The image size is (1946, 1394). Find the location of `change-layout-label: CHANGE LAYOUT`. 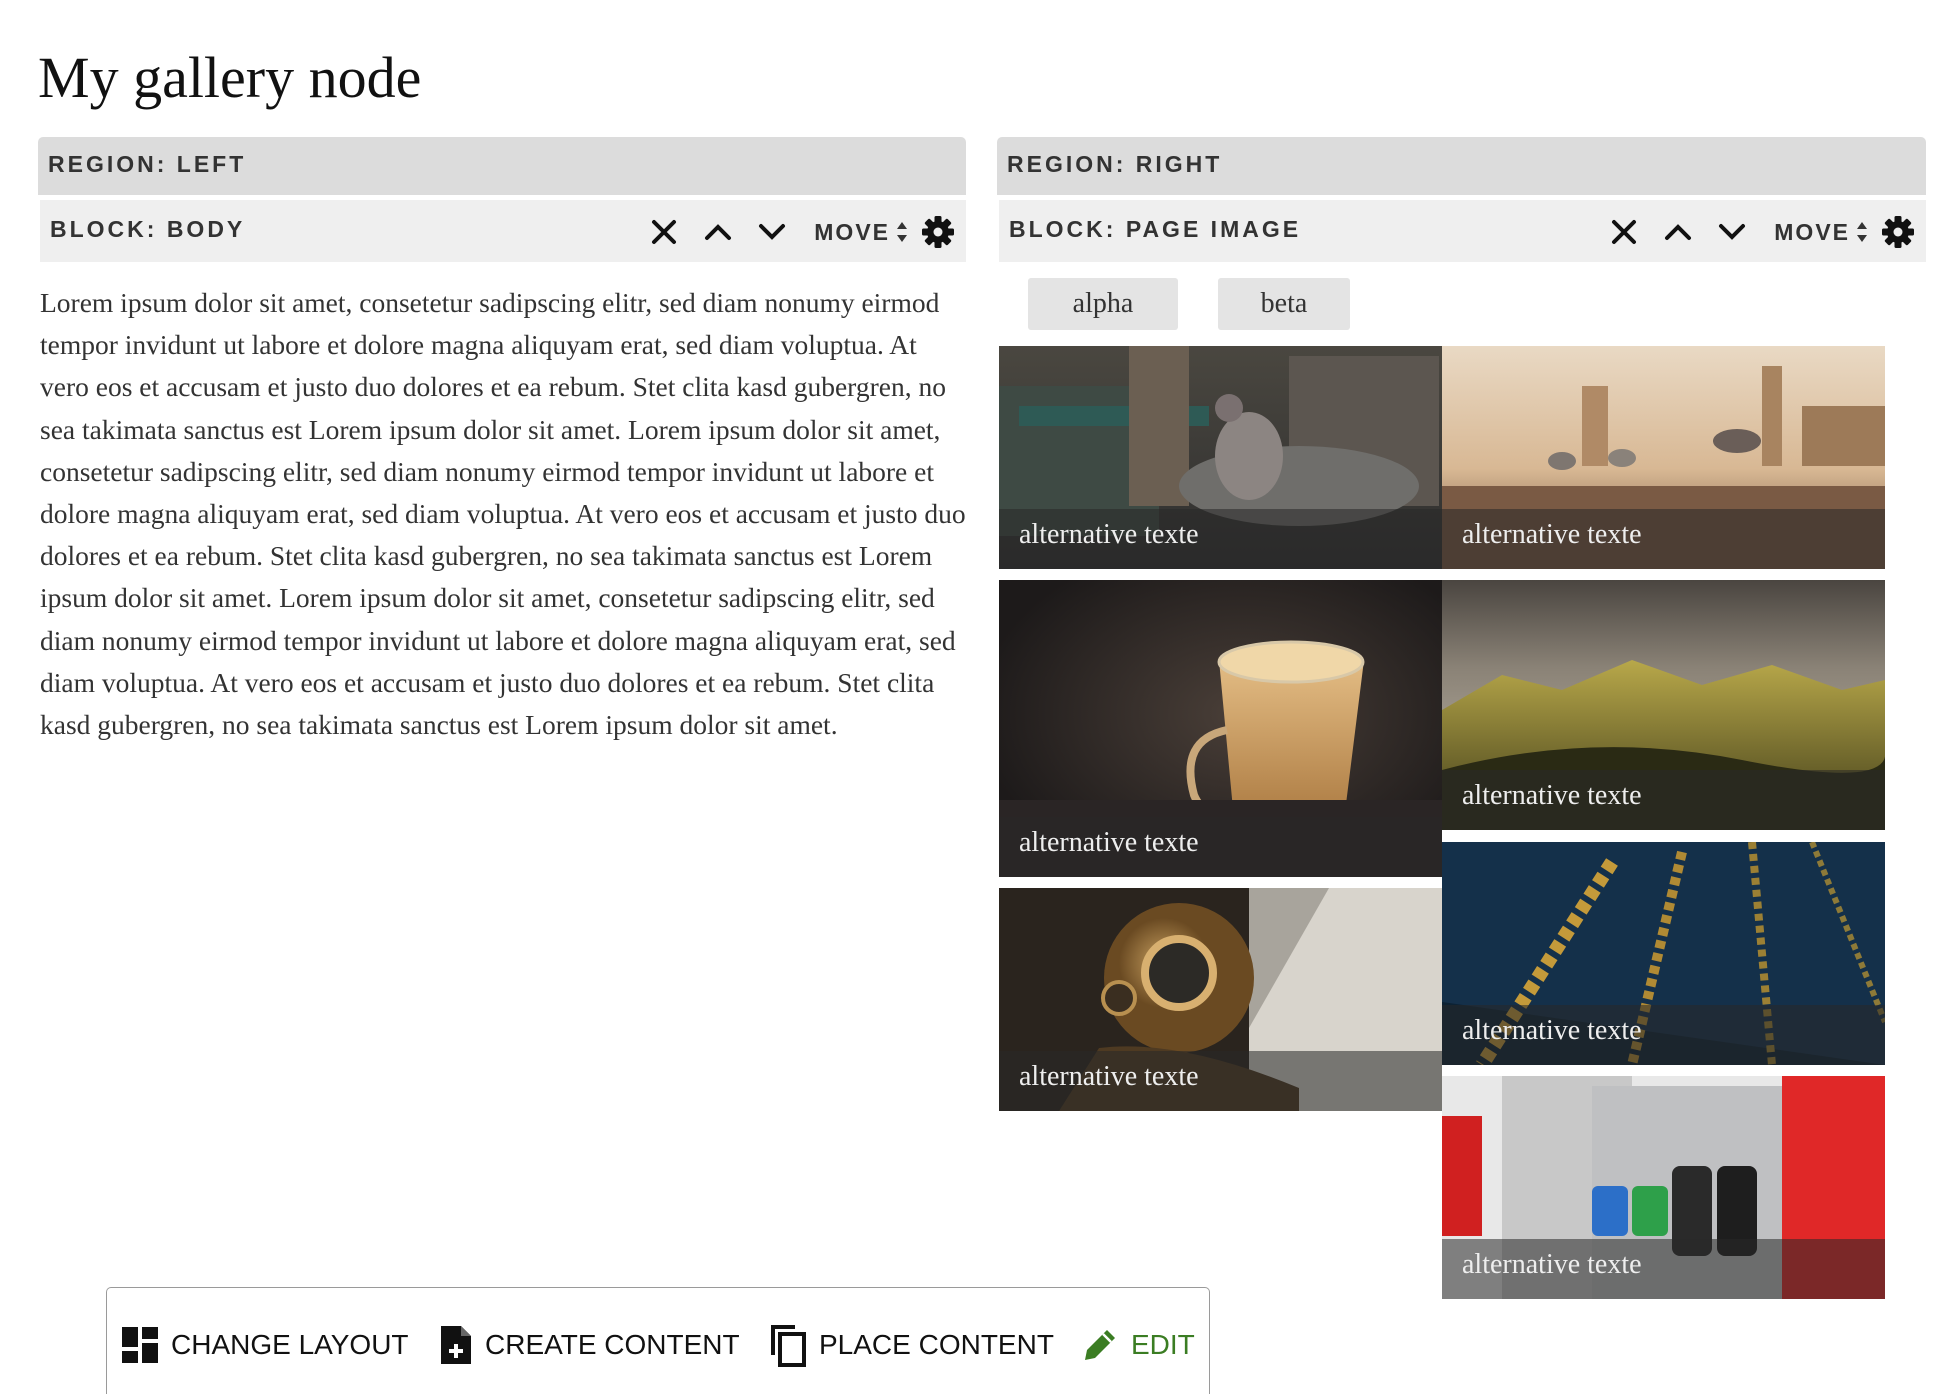

change-layout-label: CHANGE LAYOUT is located at coordinates (290, 1344).